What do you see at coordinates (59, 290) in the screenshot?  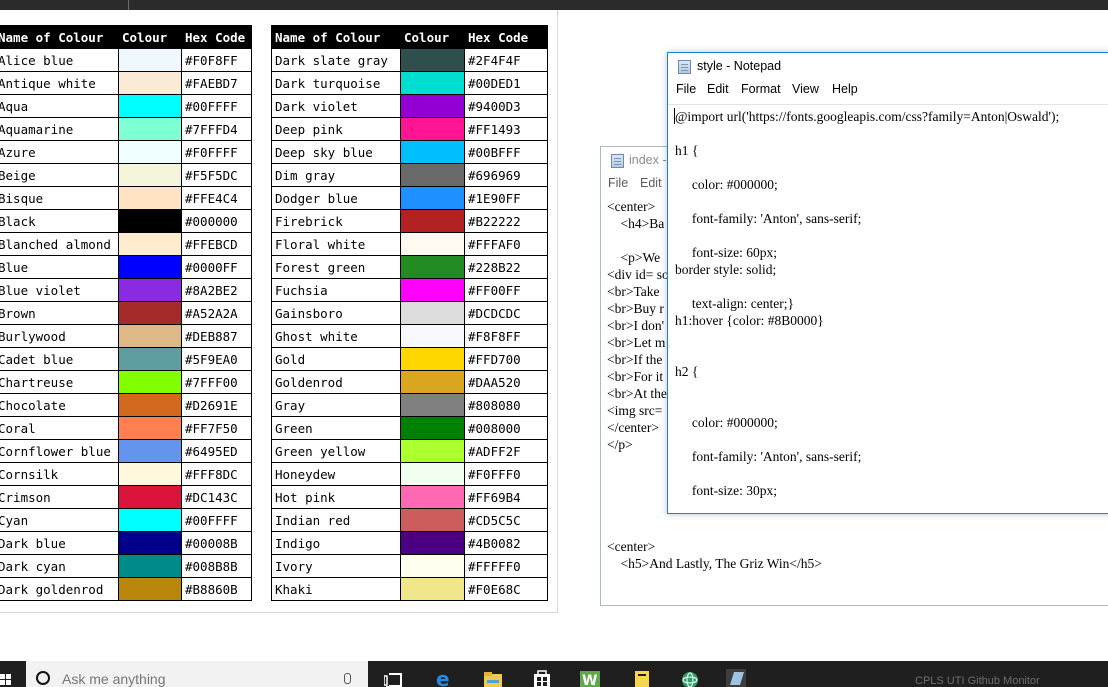 I see `colour-name-cell: Blue violet` at bounding box center [59, 290].